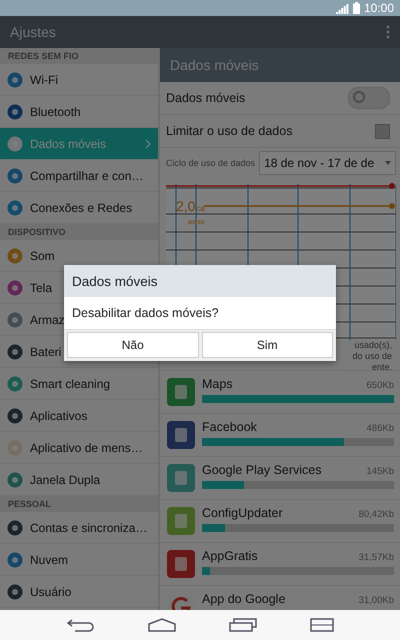 This screenshot has height=640, width=400. I want to click on usage-amount: 145Kb, so click(380, 471).